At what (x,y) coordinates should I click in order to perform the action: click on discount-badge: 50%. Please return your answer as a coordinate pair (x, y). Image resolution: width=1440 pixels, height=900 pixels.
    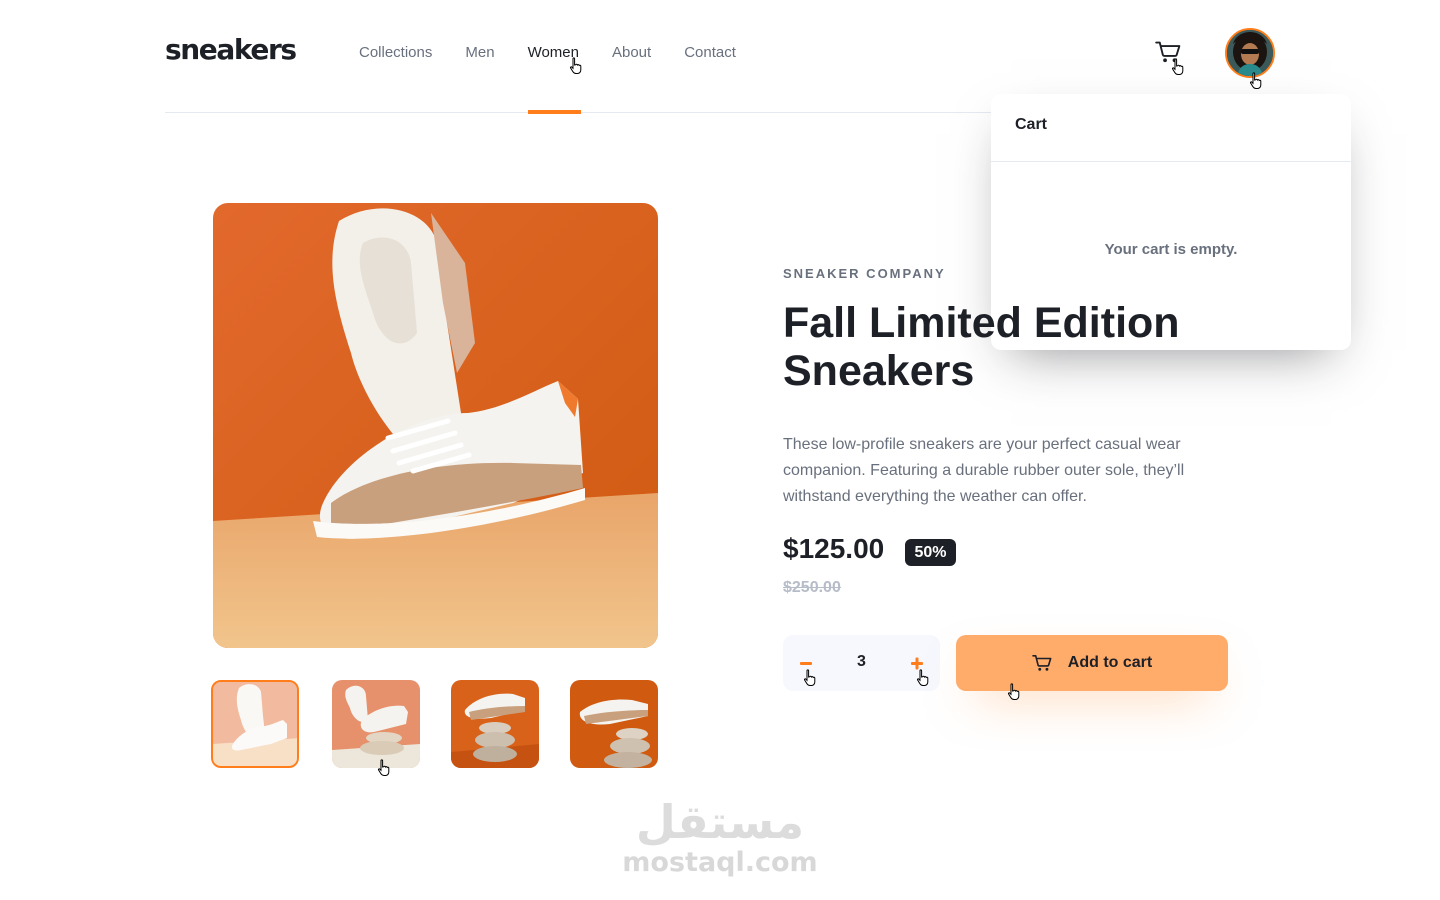
    Looking at the image, I should click on (930, 552).